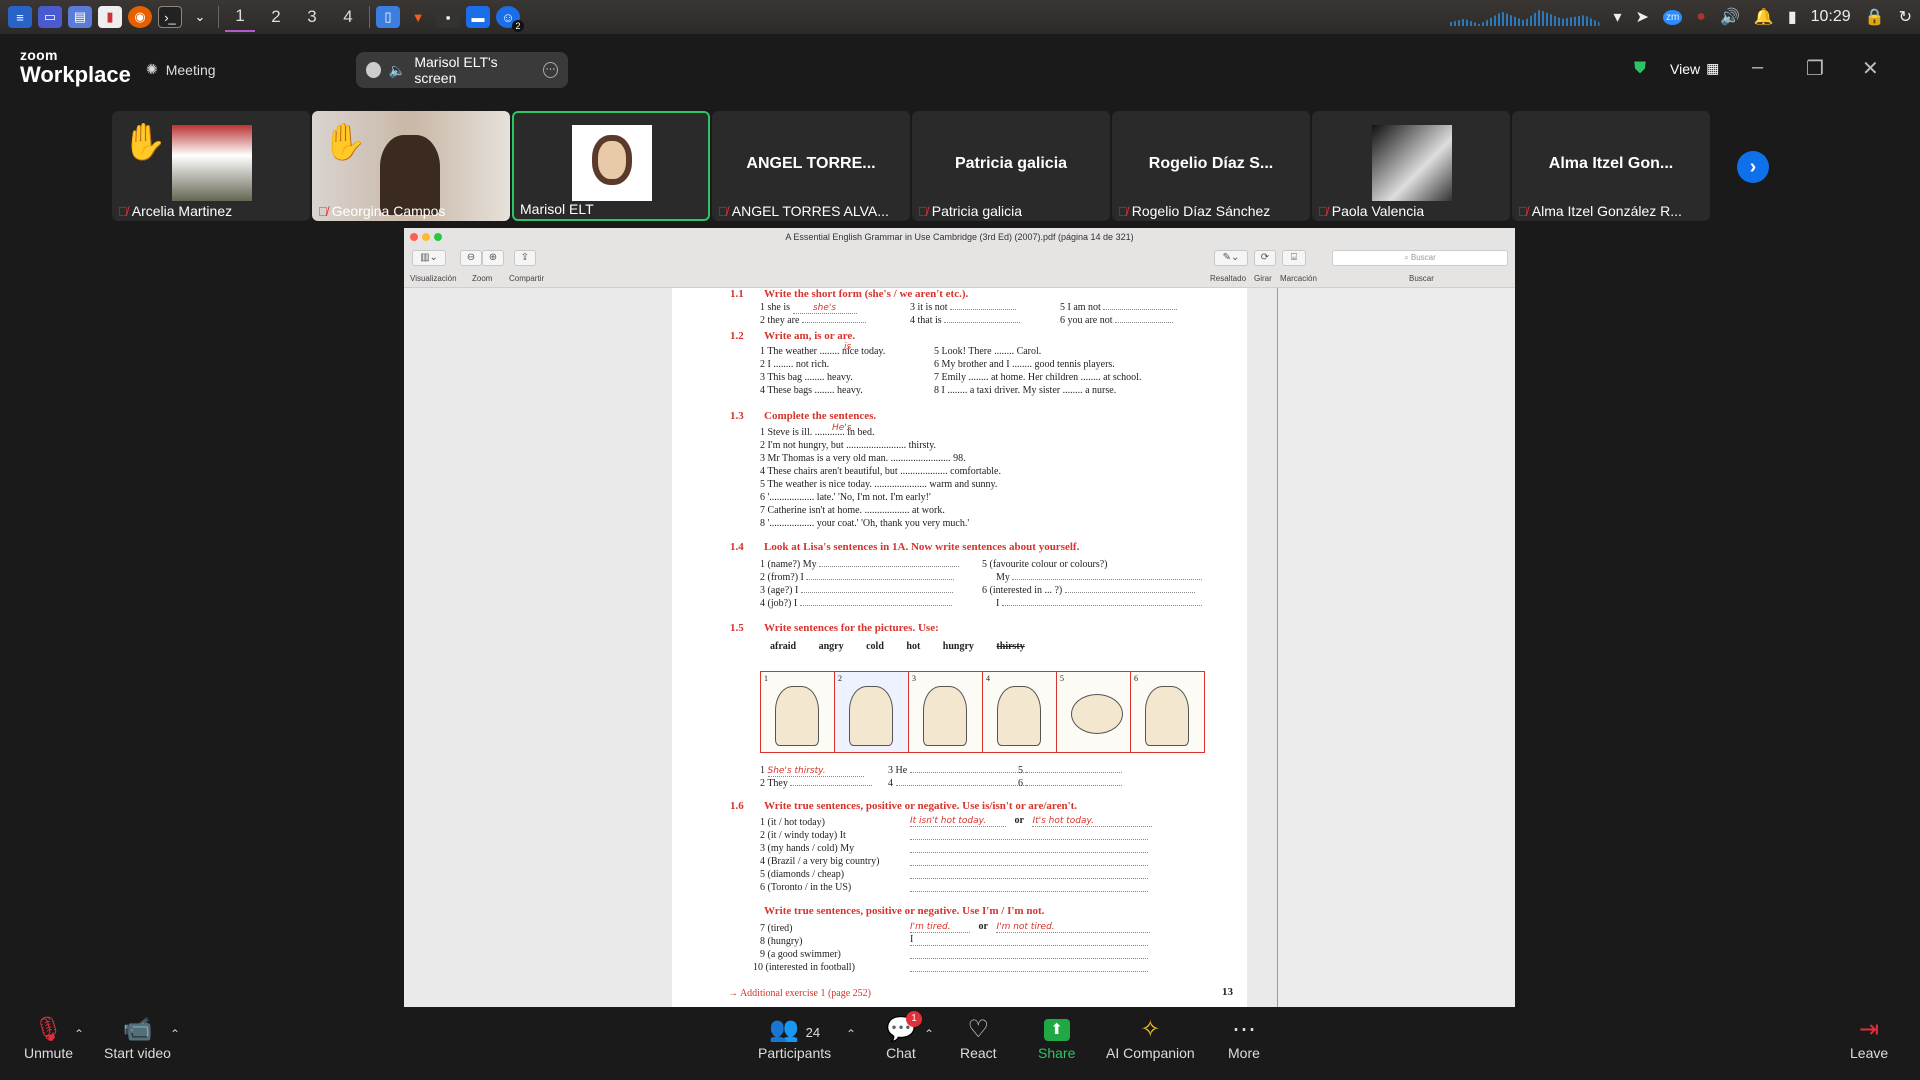 The image size is (1920, 1080). Describe the element at coordinates (240, 17) in the screenshot. I see `workspace-1: 1` at that location.